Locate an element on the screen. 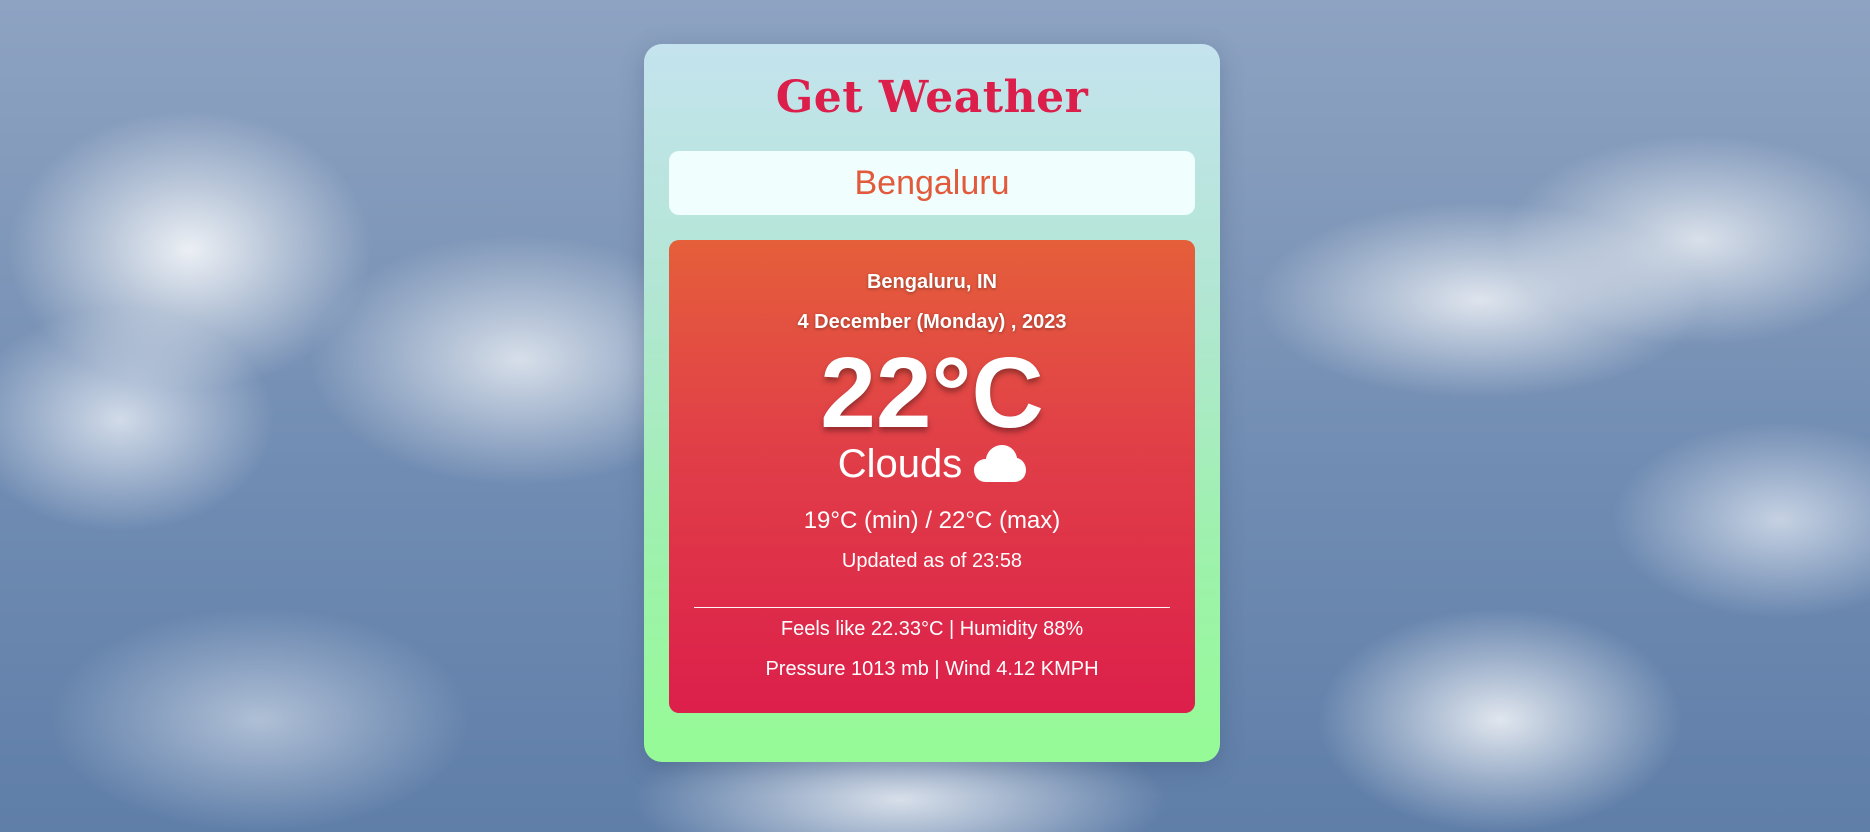 The width and height of the screenshot is (1870, 832). location-label: Bengaluru, IN is located at coordinates (931, 282).